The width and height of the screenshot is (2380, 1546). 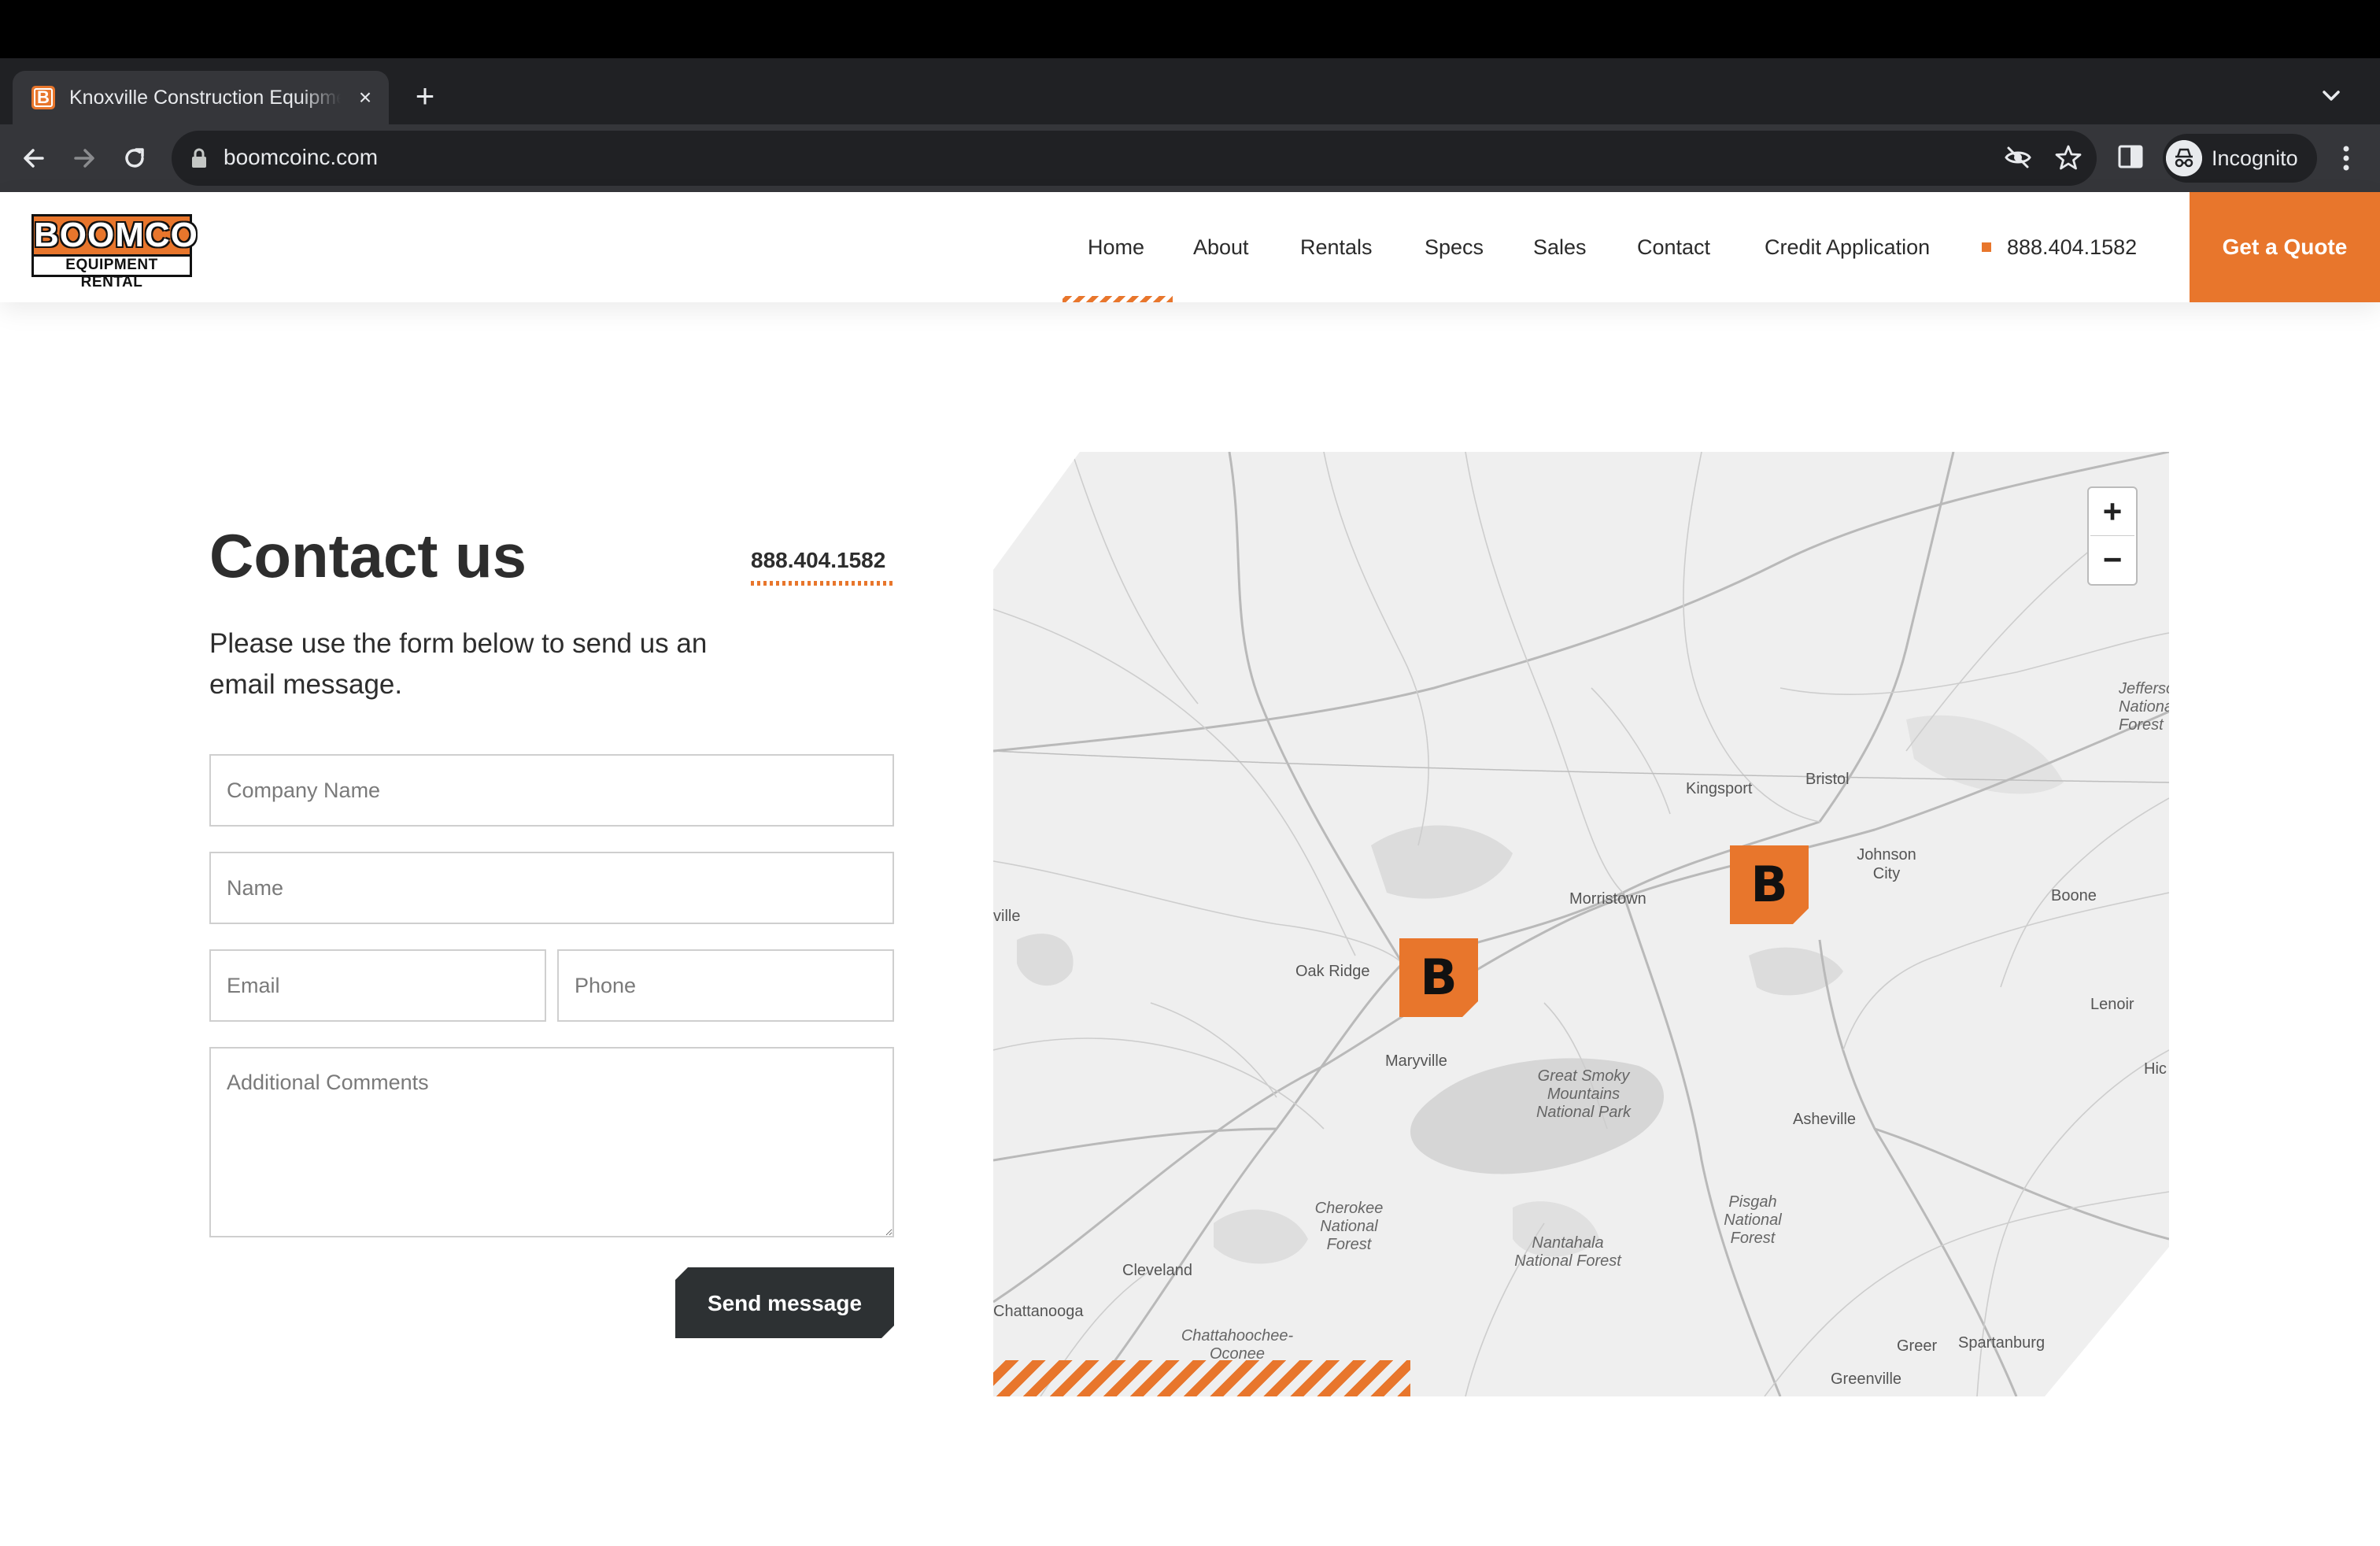 What do you see at coordinates (1560, 247) in the screenshot?
I see `nav-sales: Sales` at bounding box center [1560, 247].